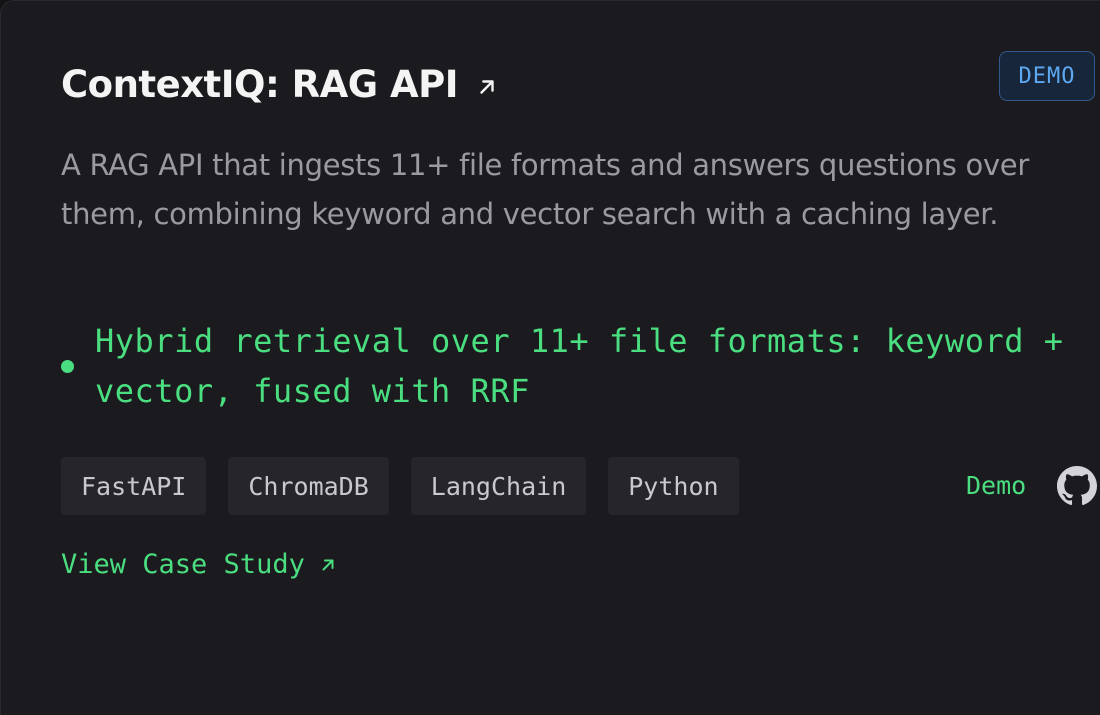 This screenshot has width=1100, height=715. I want to click on project-title: ContextIQ: RAG API, so click(260, 85).